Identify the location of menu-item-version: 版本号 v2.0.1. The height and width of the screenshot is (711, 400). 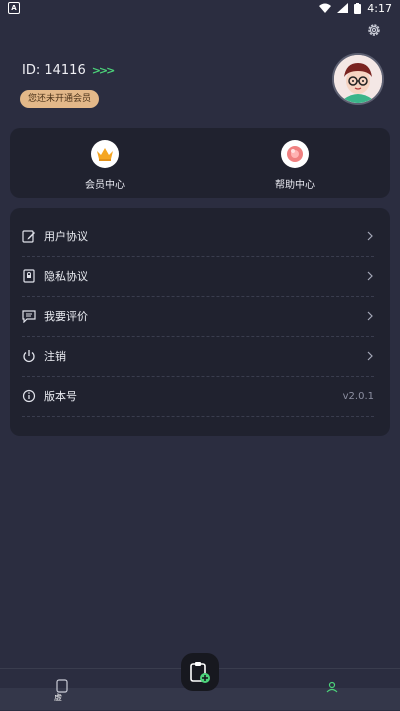
(198, 396).